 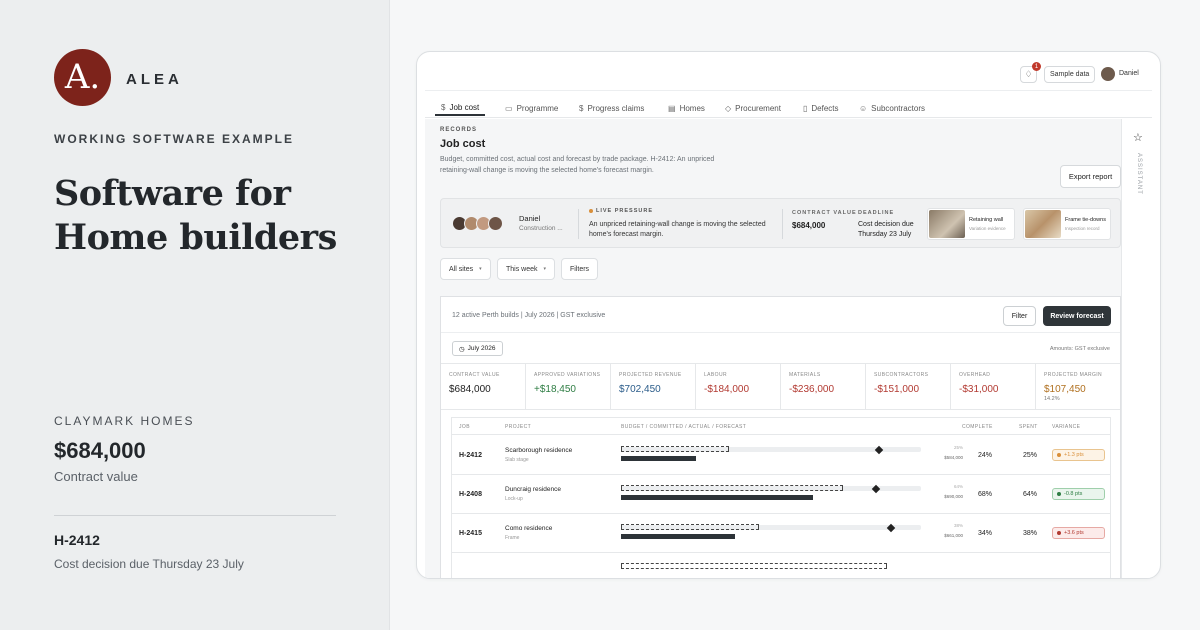 What do you see at coordinates (1078, 386) in the screenshot?
I see `kpi-card: PROJECTED MARGIN $107,450 14.2%` at bounding box center [1078, 386].